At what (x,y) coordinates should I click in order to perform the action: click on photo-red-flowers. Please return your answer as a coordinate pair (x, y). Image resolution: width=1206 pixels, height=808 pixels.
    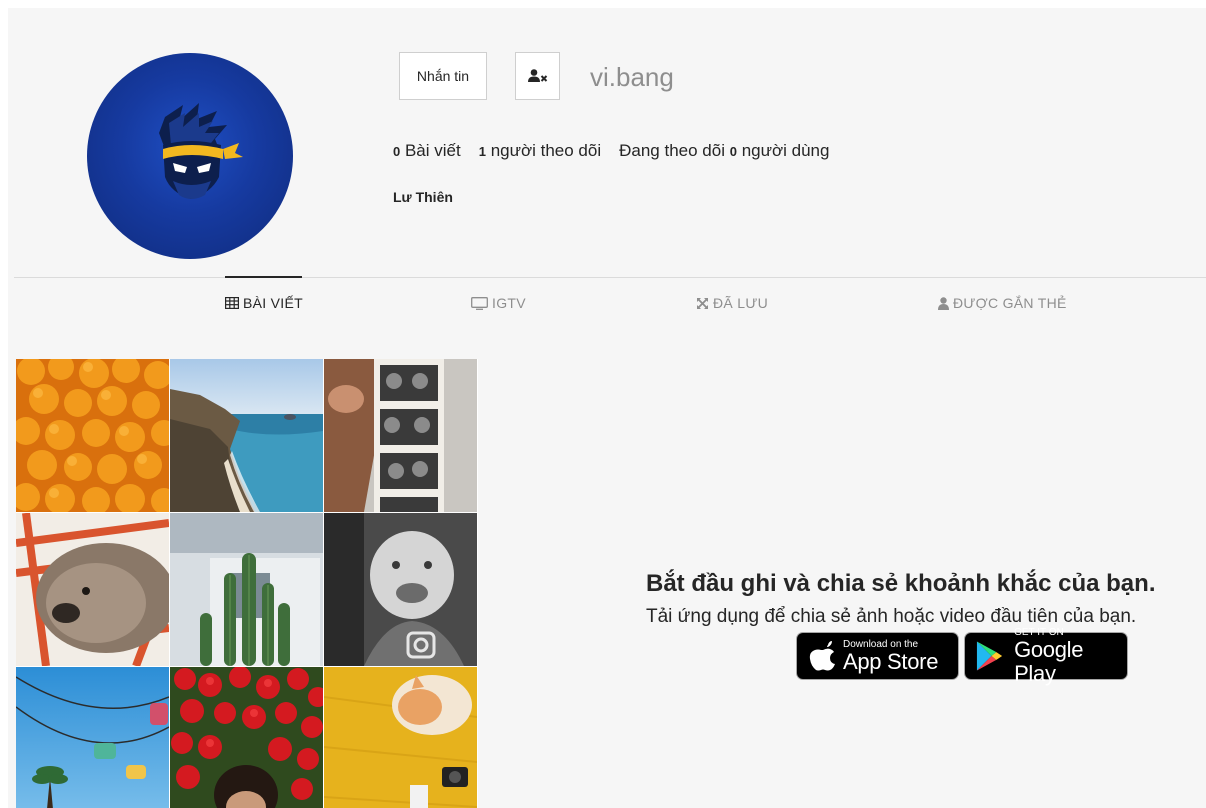
    Looking at the image, I should click on (246, 737).